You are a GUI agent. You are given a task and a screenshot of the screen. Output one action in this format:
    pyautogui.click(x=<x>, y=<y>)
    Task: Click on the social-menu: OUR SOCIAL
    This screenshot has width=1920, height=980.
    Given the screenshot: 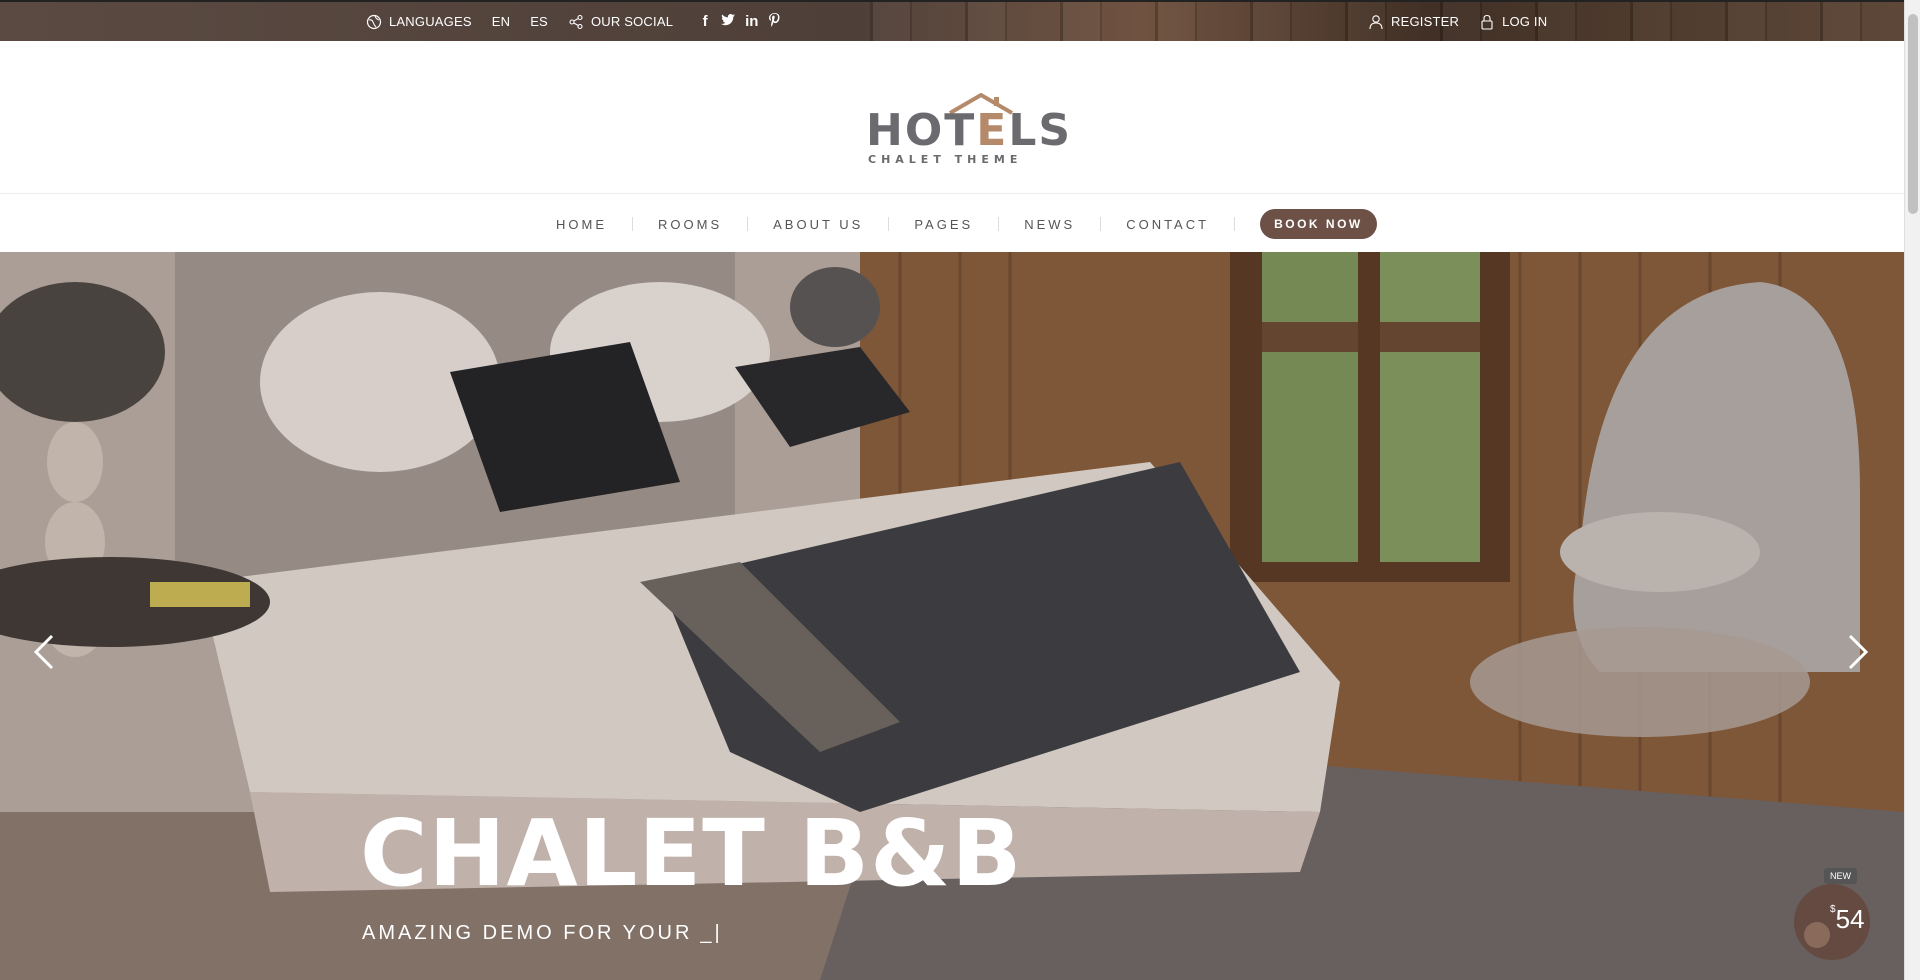 What is the action you would take?
    pyautogui.click(x=620, y=22)
    